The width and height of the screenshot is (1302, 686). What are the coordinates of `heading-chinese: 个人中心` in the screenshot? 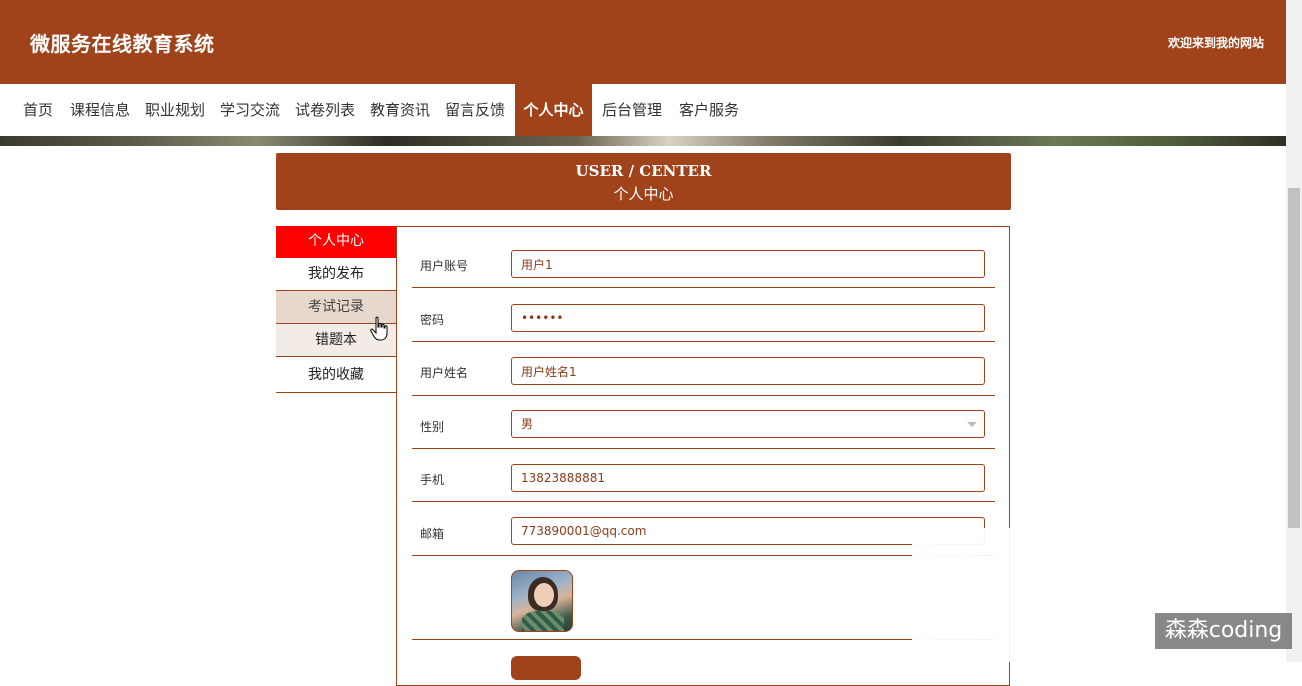 It's located at (643, 194).